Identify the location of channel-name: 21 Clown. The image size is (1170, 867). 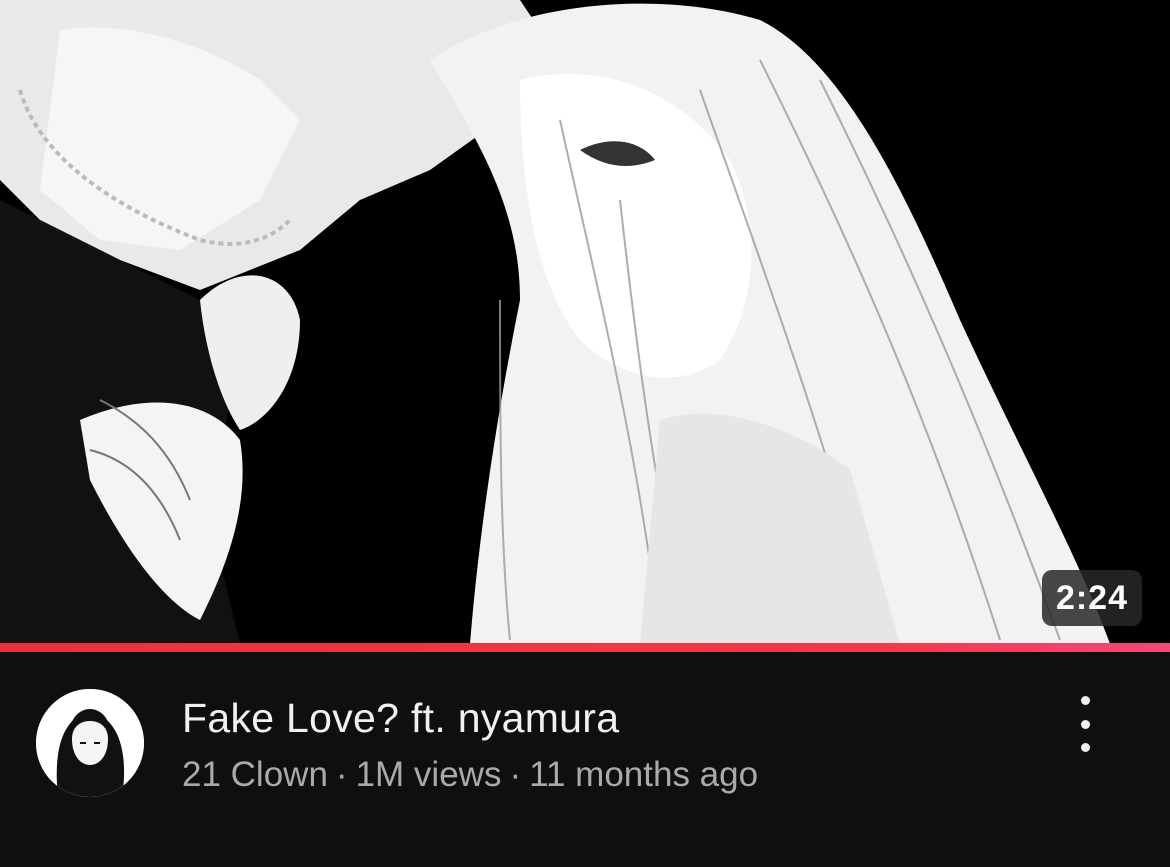
(255, 774).